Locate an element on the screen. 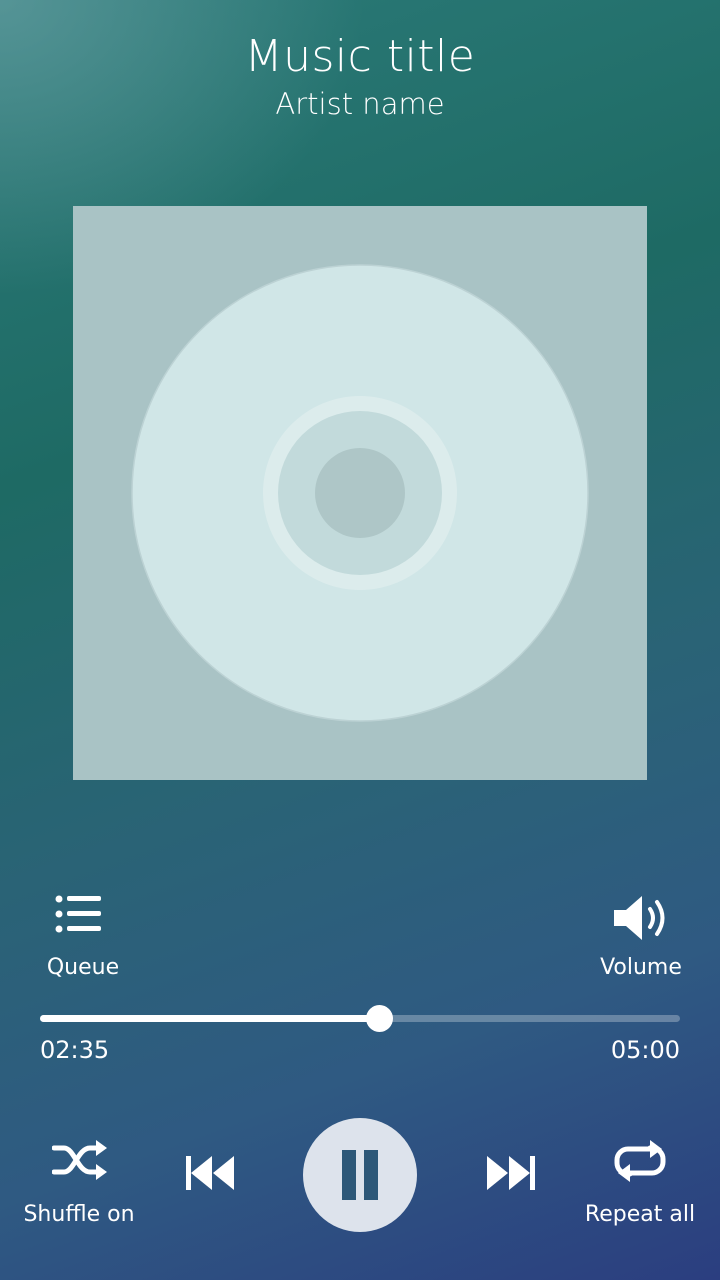 This screenshot has height=1280, width=720. queue-button: Queue is located at coordinates (83, 932).